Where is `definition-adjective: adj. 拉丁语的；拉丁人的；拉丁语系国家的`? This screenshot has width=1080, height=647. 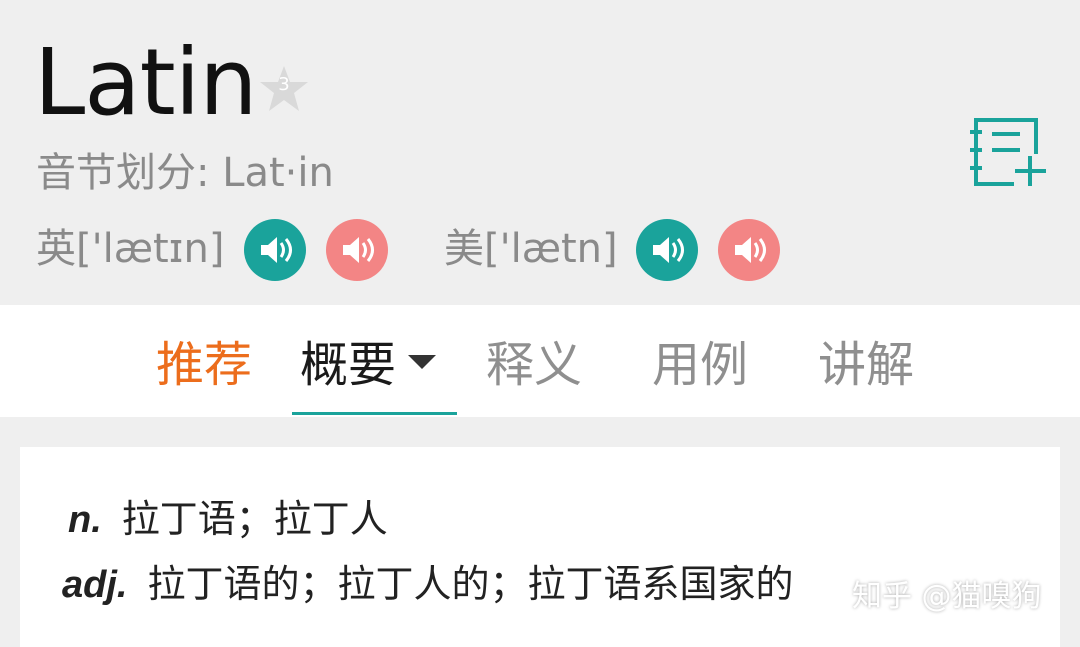 definition-adjective: adj. 拉丁语的；拉丁人的；拉丁语系国家的 is located at coordinates (427, 584).